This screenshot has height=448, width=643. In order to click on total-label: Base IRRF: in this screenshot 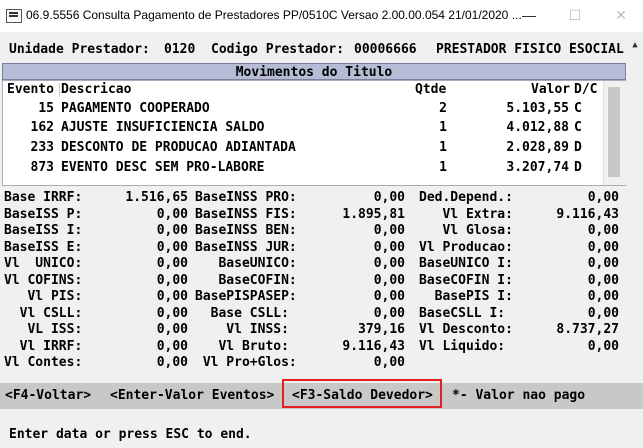, I will do `click(43, 197)`.